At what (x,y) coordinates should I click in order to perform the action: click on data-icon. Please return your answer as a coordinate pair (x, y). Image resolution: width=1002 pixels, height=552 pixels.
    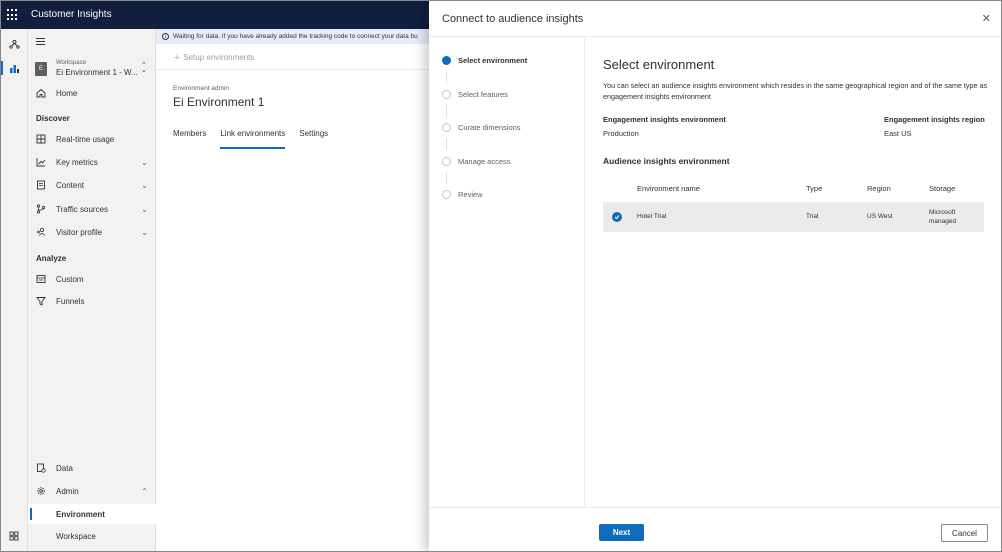
    Looking at the image, I should click on (41, 468).